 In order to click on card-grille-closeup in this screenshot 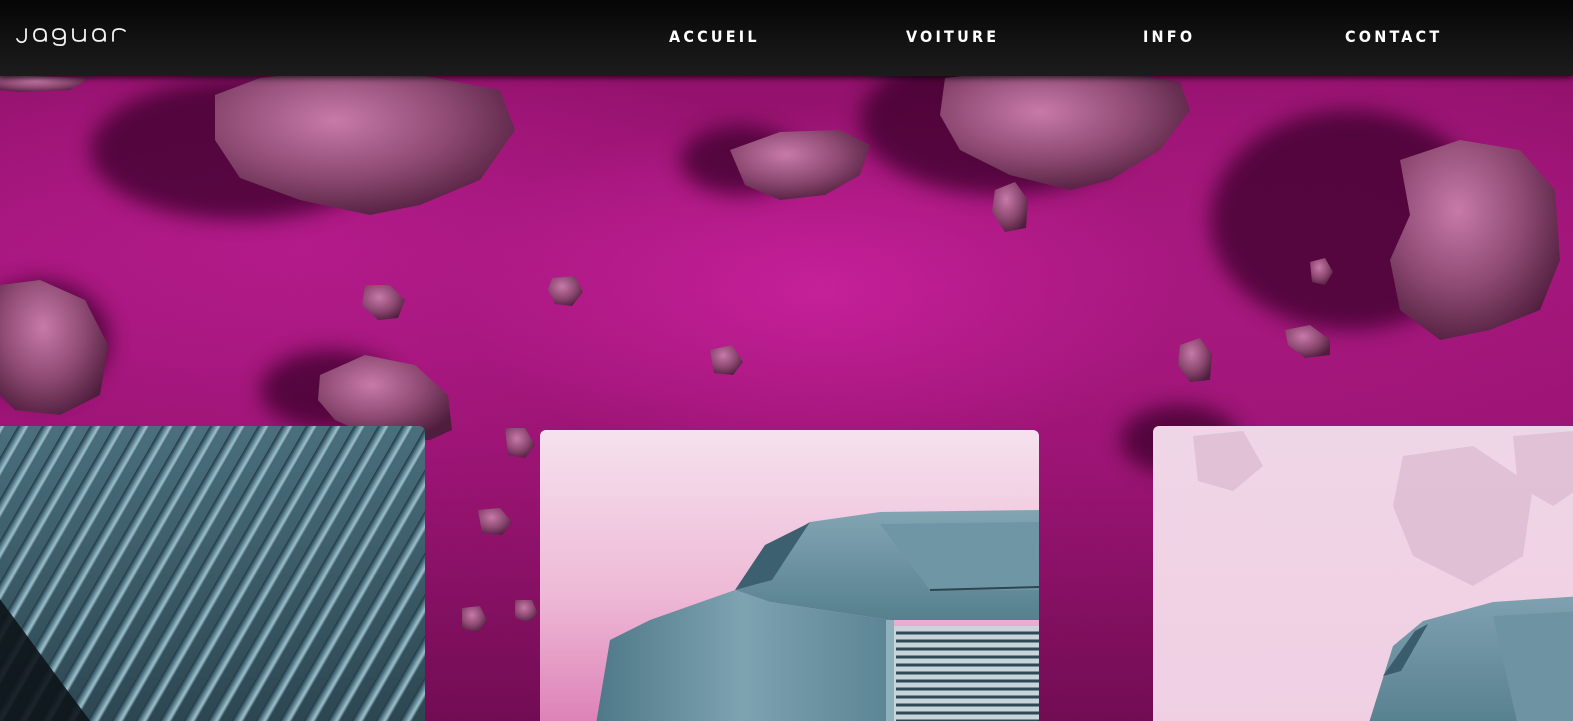, I will do `click(212, 573)`.